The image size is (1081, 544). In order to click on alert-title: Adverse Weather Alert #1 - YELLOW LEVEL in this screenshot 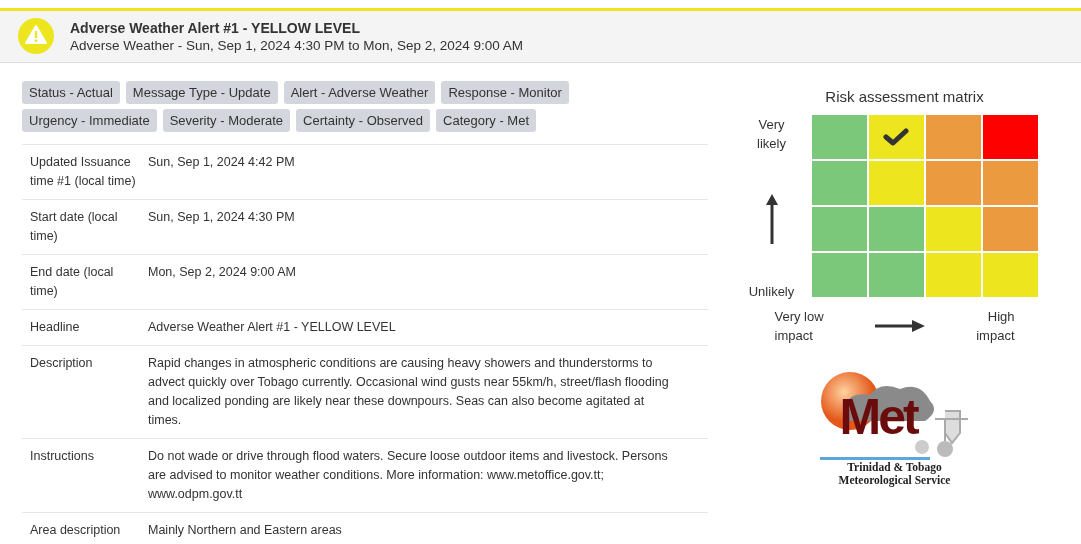, I will do `click(215, 27)`.